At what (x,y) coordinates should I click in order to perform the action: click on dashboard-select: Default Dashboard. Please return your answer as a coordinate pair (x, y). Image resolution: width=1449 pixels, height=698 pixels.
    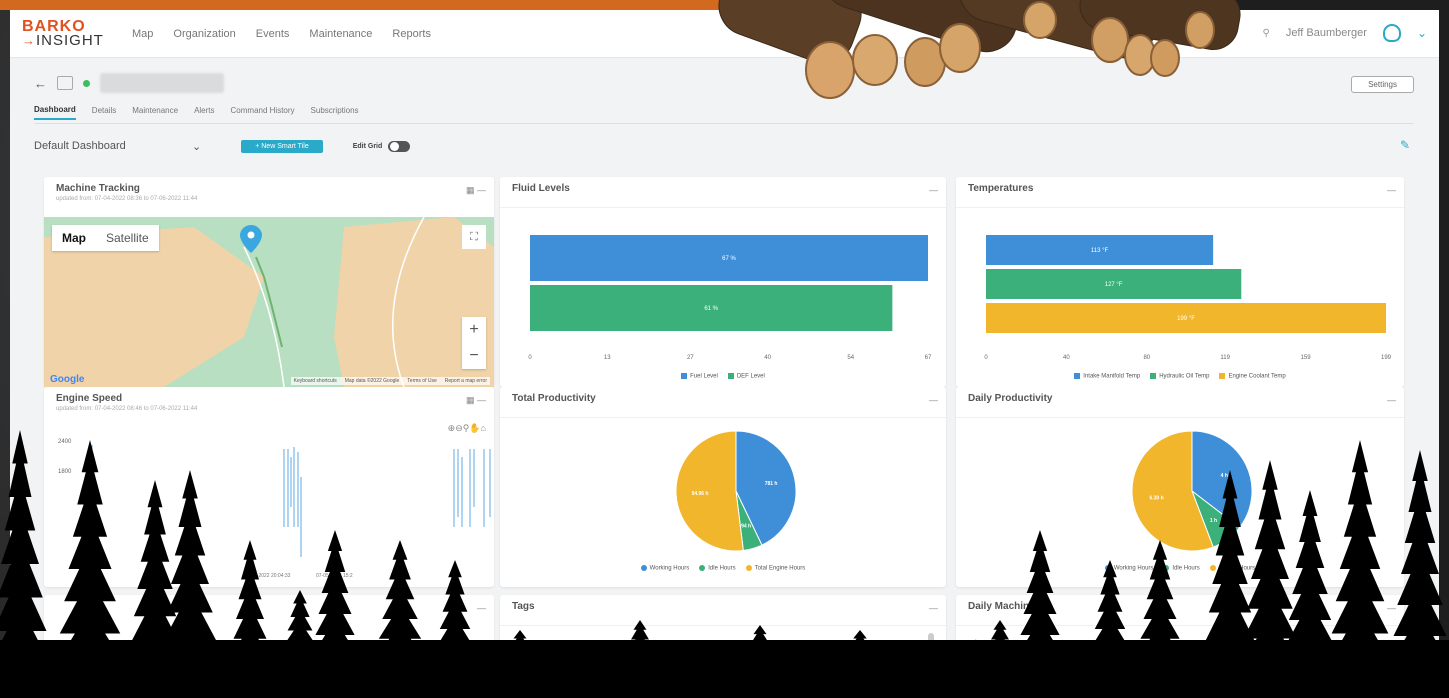
    Looking at the image, I should click on (109, 146).